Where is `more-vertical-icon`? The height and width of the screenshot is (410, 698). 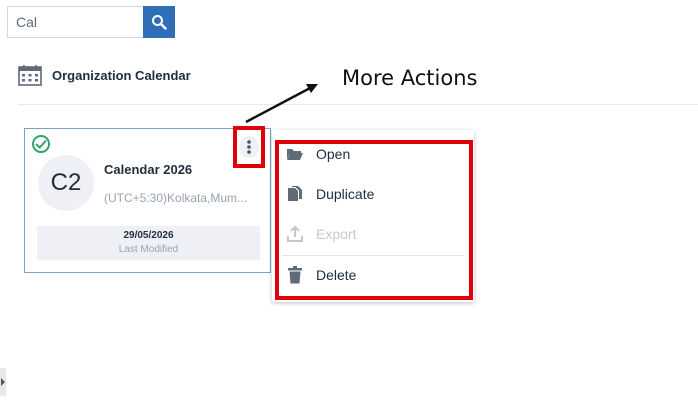 more-vertical-icon is located at coordinates (249, 147).